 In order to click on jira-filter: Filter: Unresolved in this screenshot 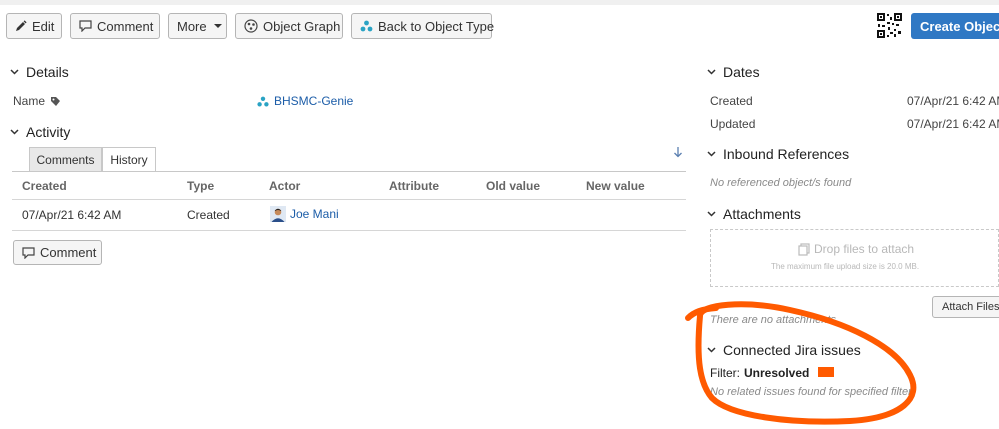, I will do `click(759, 373)`.